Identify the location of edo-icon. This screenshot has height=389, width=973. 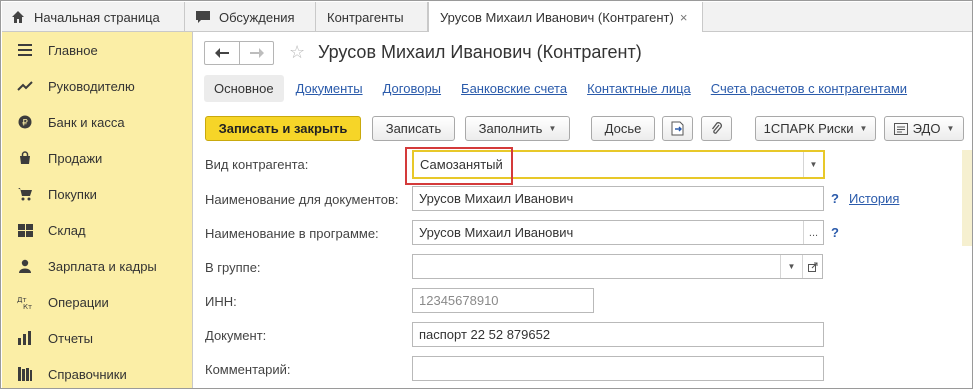
(900, 128).